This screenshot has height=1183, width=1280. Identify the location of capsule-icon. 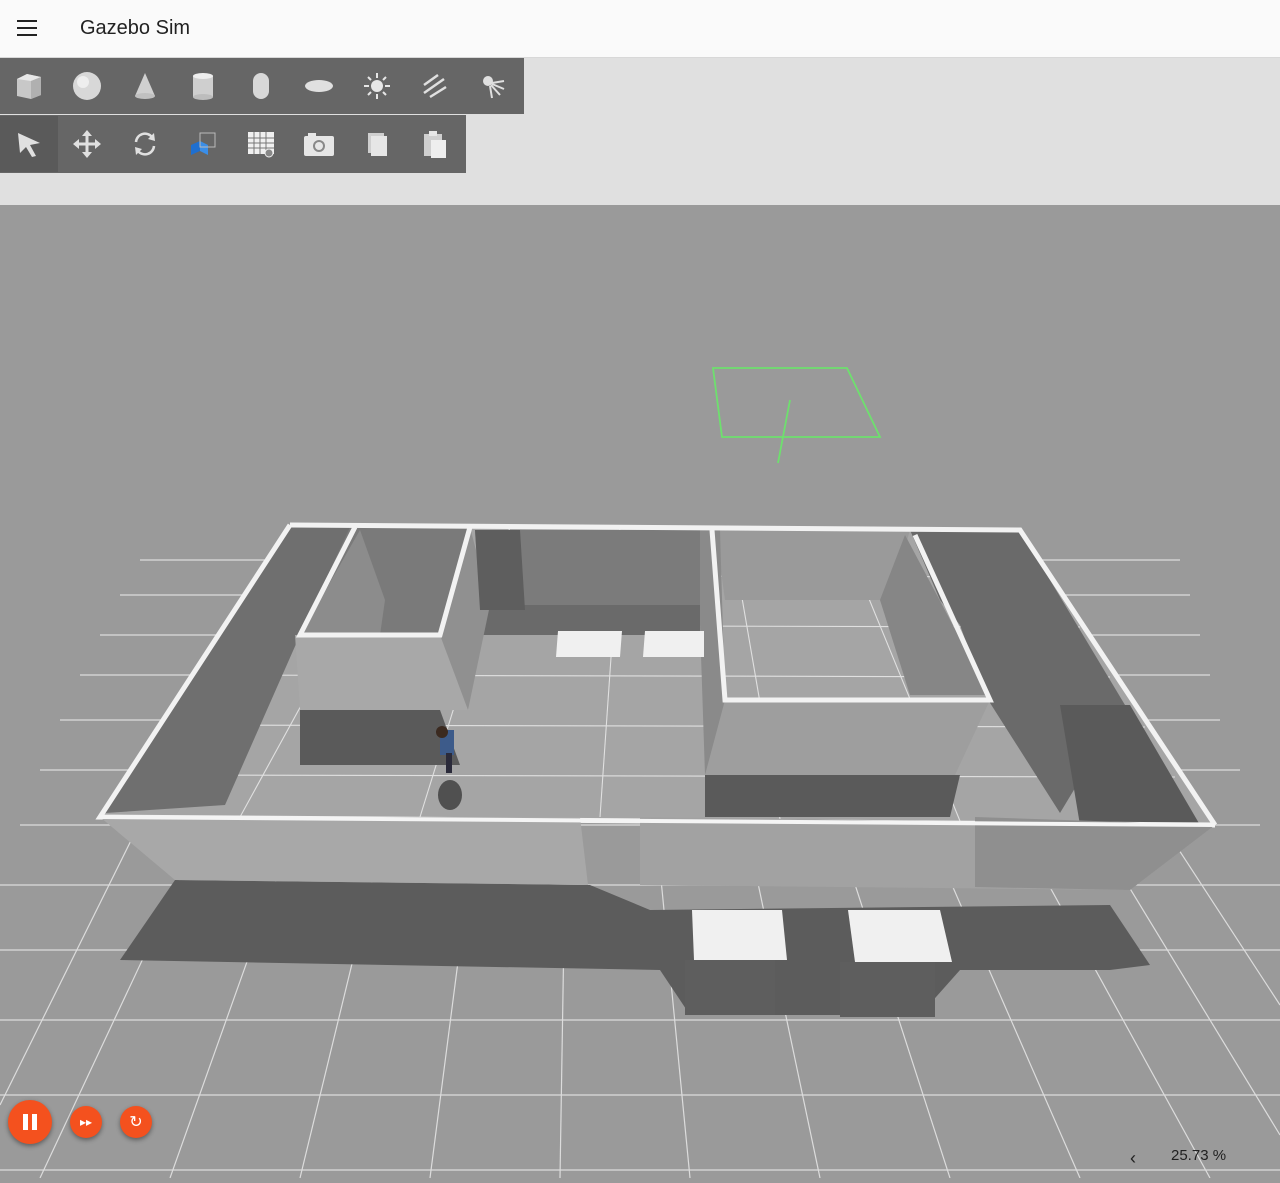
(261, 86).